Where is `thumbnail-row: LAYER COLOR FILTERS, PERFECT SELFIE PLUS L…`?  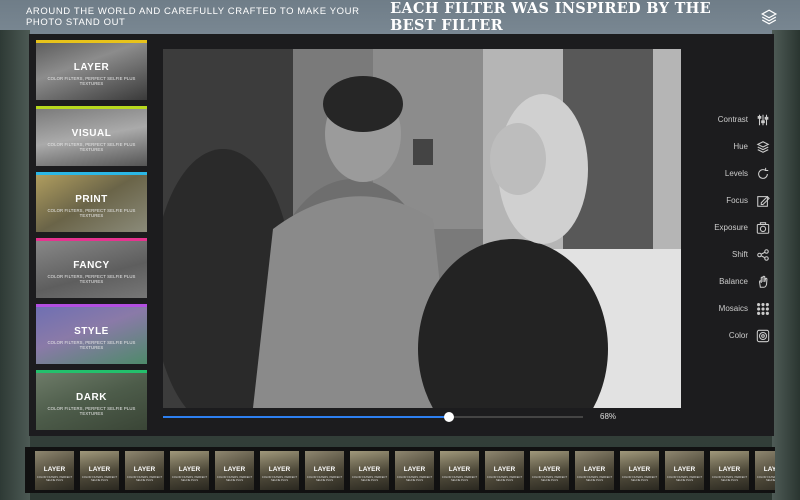
thumbnail-row: LAYER COLOR FILTERS, PERFECT SELFIE PLUS L… is located at coordinates (400, 468).